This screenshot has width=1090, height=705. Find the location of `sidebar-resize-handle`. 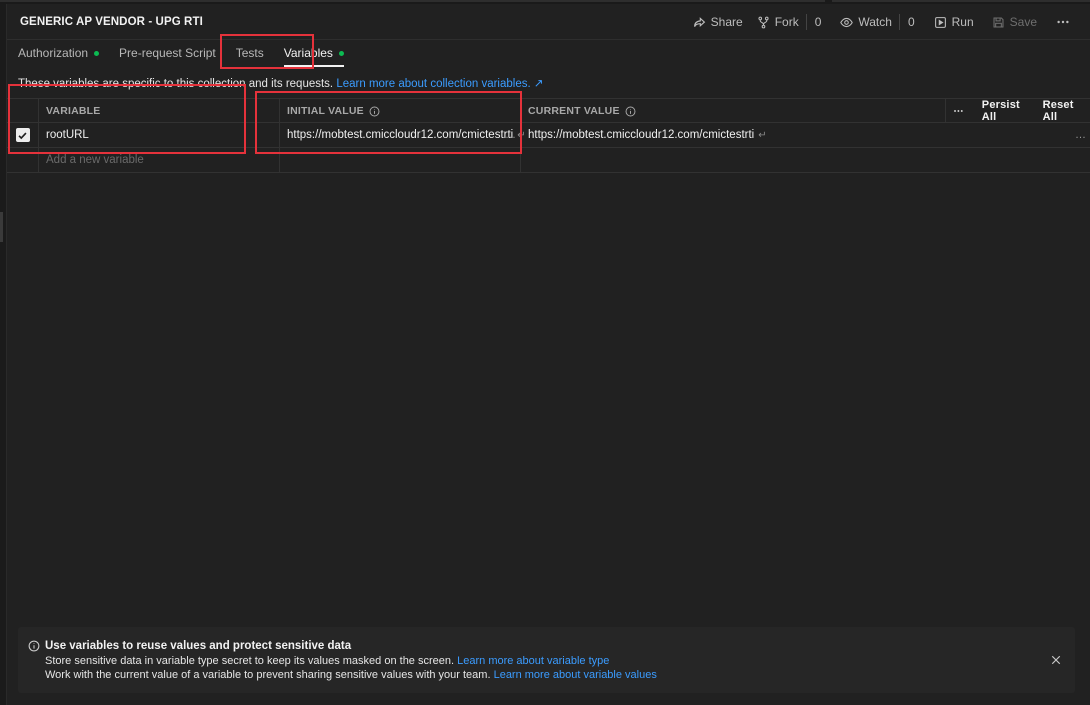

sidebar-resize-handle is located at coordinates (1, 227).